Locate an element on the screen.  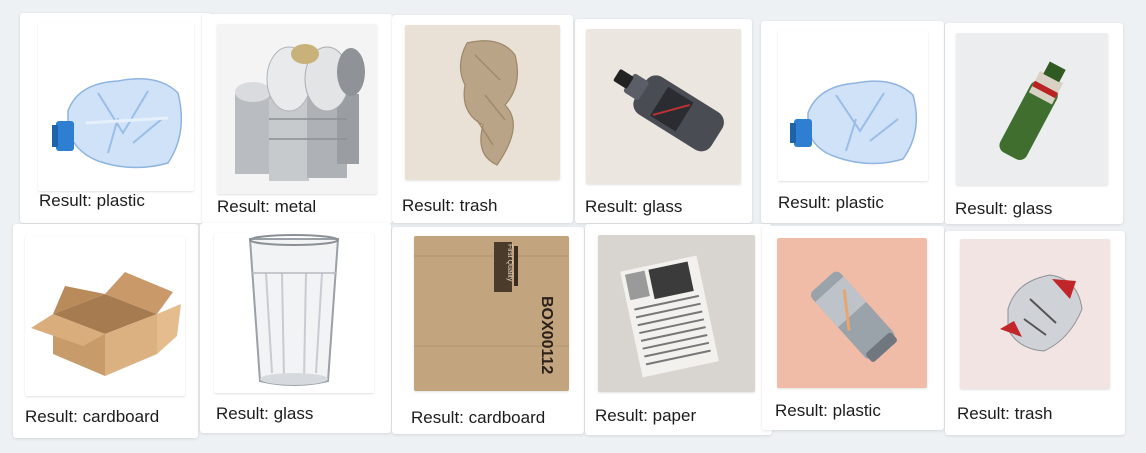
result-image-green-glass-bottle is located at coordinates (1032, 109).